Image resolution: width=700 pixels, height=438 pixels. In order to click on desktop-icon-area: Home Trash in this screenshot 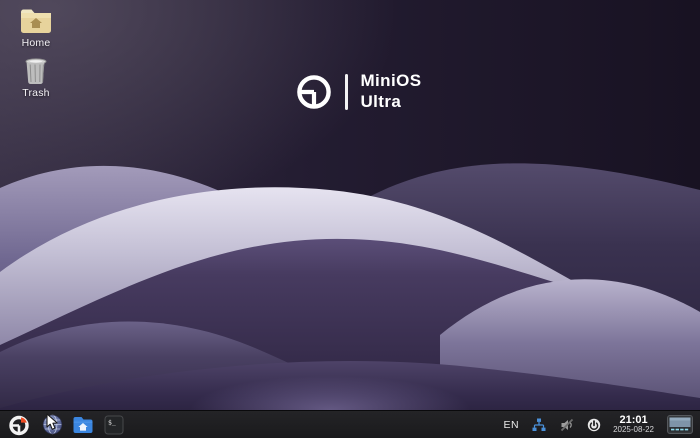, I will do `click(36, 53)`.